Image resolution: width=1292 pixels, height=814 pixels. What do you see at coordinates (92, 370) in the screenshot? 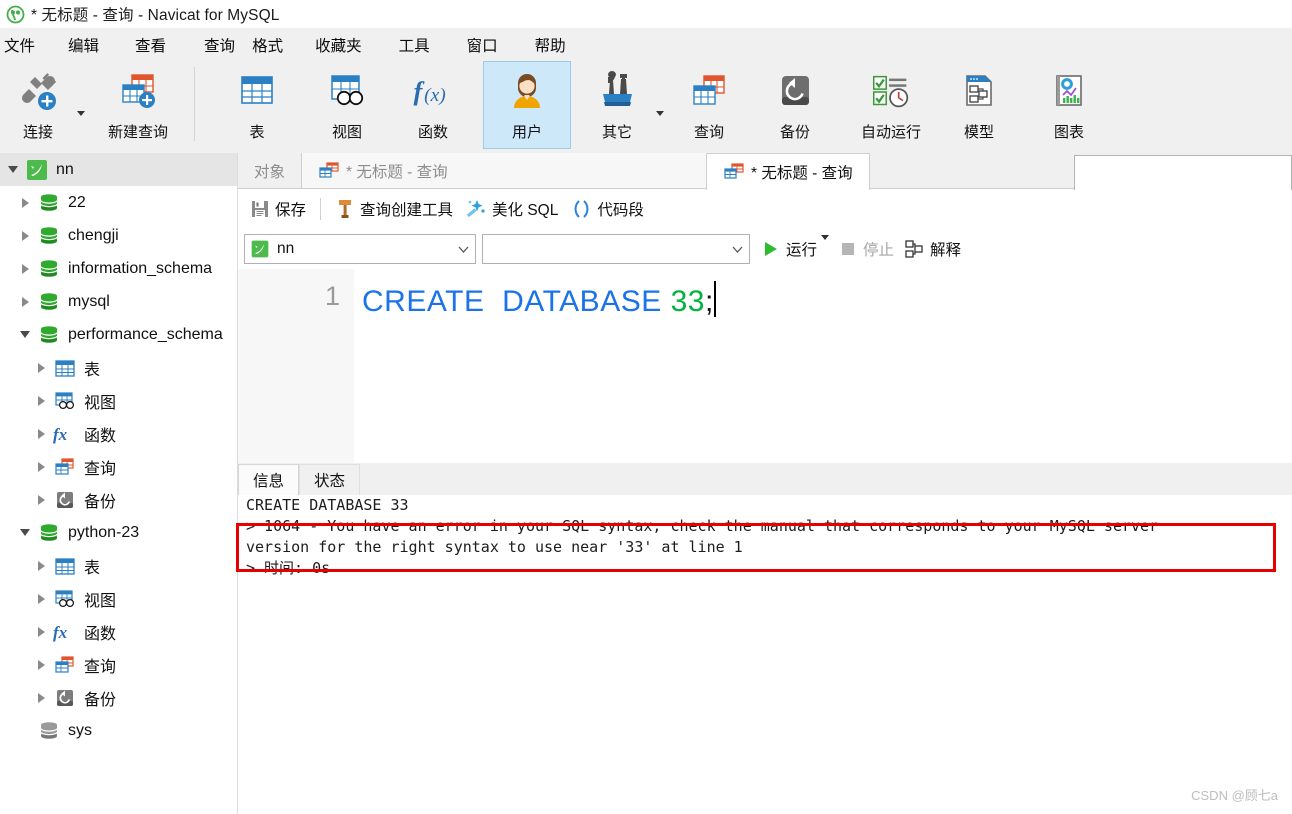
I see `tree-label: 表` at bounding box center [92, 370].